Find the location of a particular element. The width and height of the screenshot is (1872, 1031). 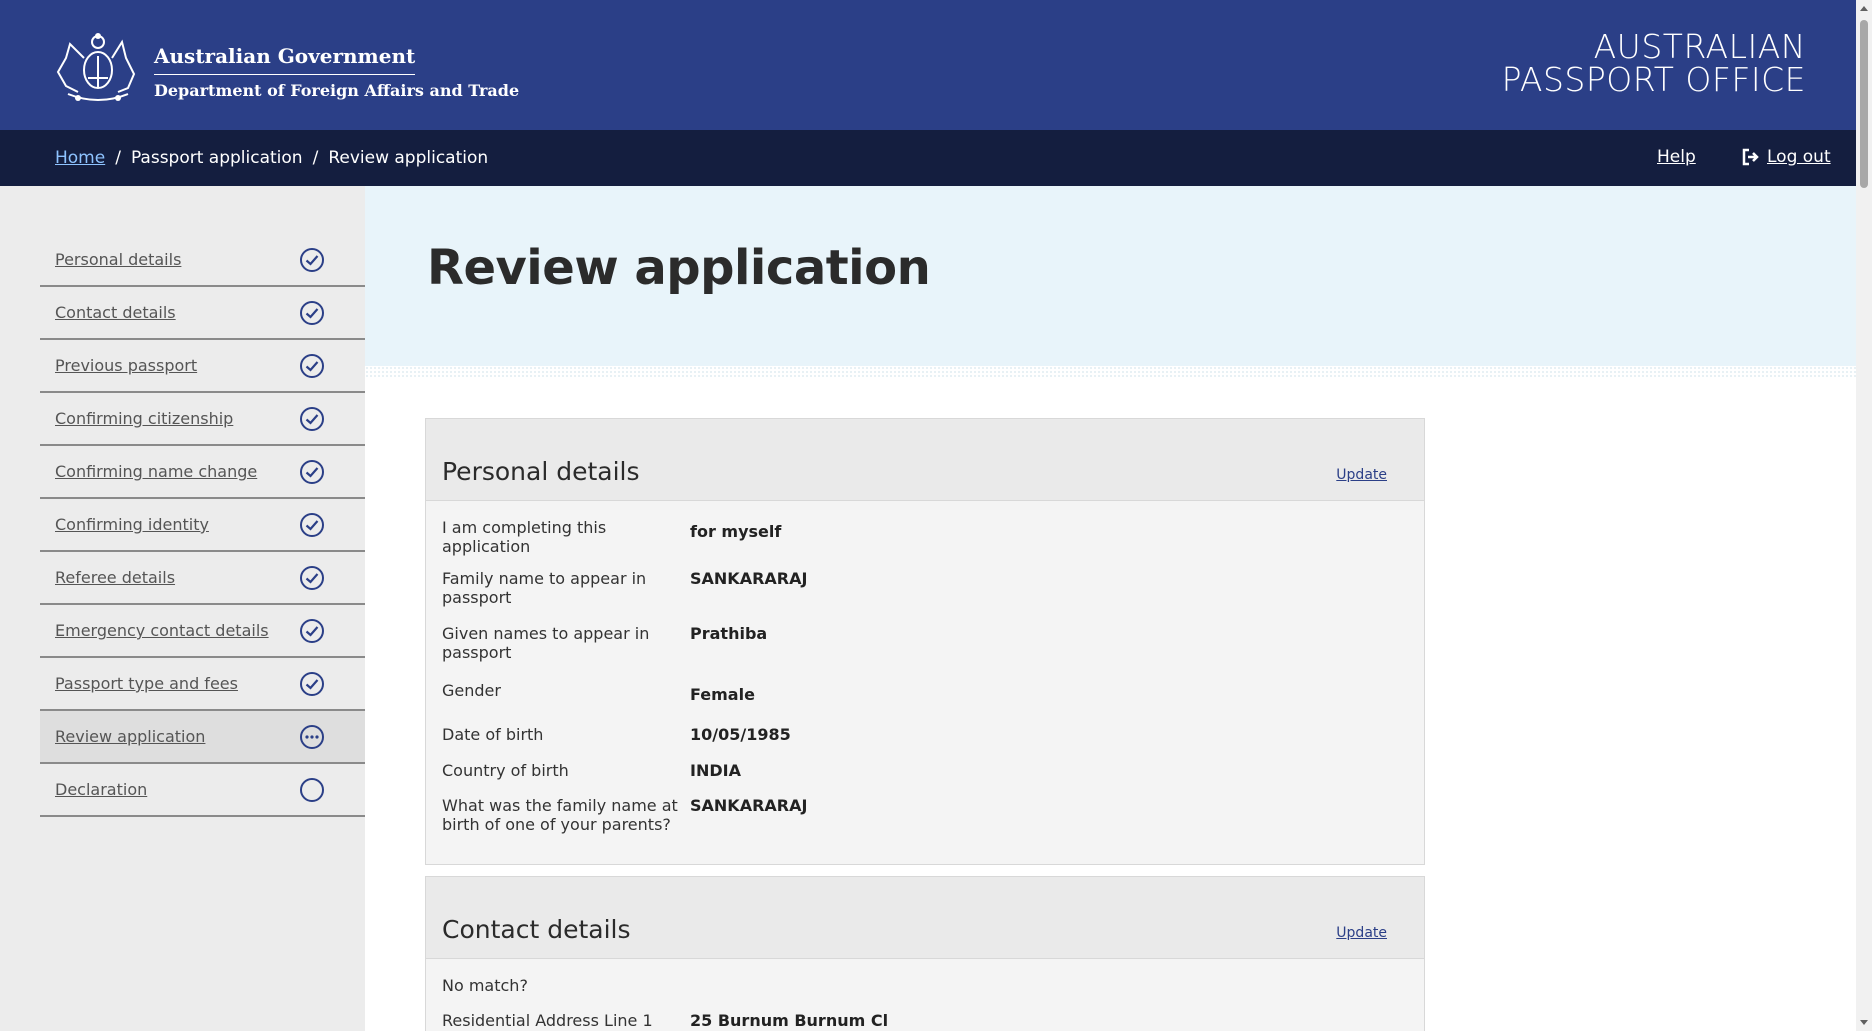

sidebar-item: Review application is located at coordinates (202, 737).